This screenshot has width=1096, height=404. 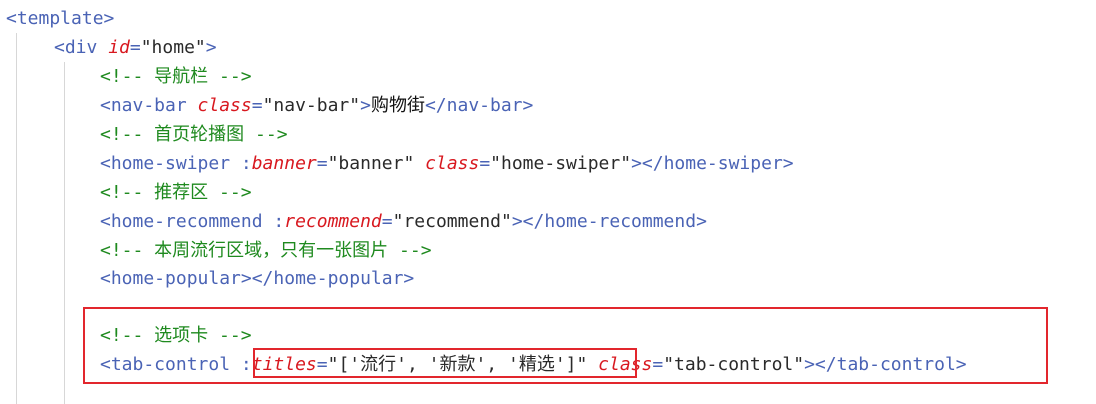 I want to click on code-token-comment: <!-- 本周流行区域，只有一张图片 -->, so click(x=266, y=250).